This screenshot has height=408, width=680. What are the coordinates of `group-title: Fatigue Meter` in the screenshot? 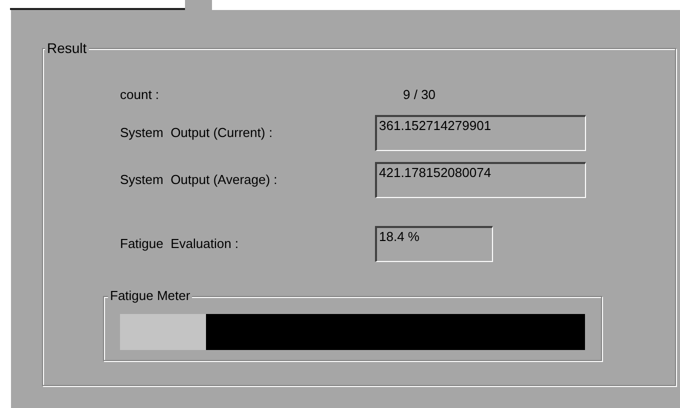 It's located at (150, 296).